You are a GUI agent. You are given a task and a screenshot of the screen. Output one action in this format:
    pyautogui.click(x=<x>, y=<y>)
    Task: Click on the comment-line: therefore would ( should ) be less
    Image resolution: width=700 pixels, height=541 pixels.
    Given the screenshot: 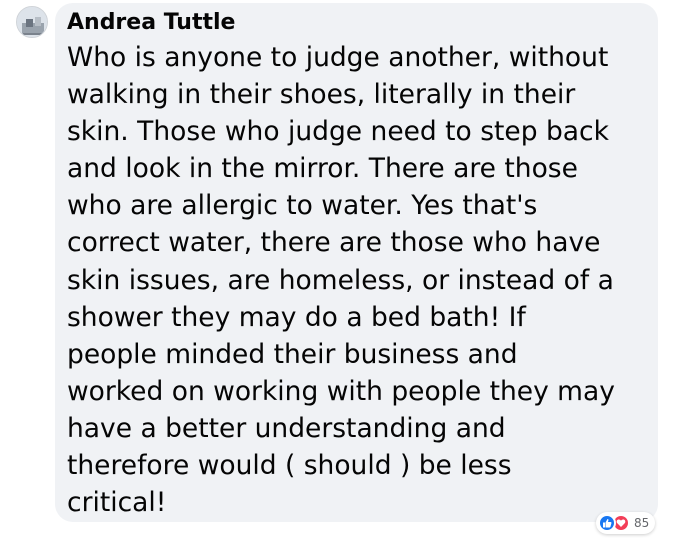 What is the action you would take?
    pyautogui.click(x=289, y=466)
    